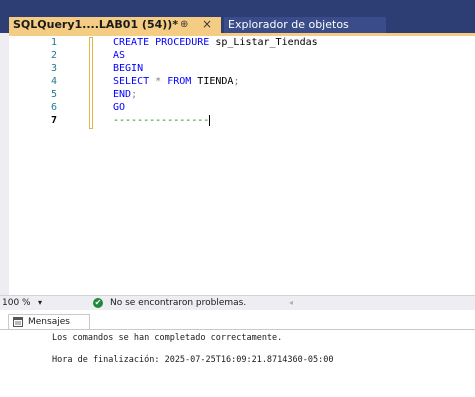  I want to click on code-token: FROM, so click(179, 81).